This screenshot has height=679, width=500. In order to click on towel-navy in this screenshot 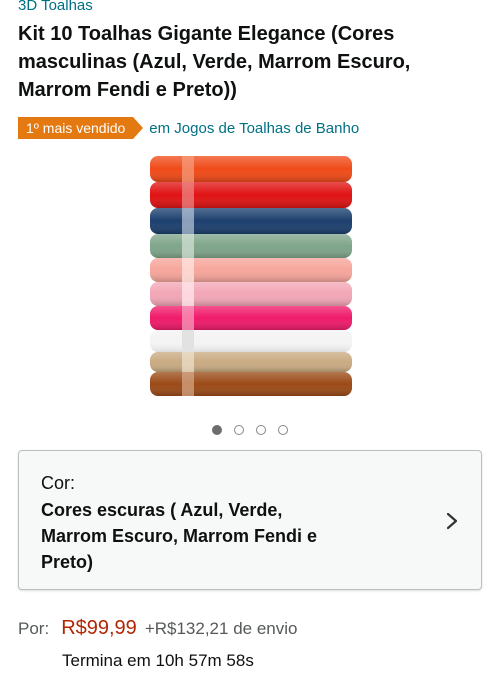, I will do `click(251, 221)`.